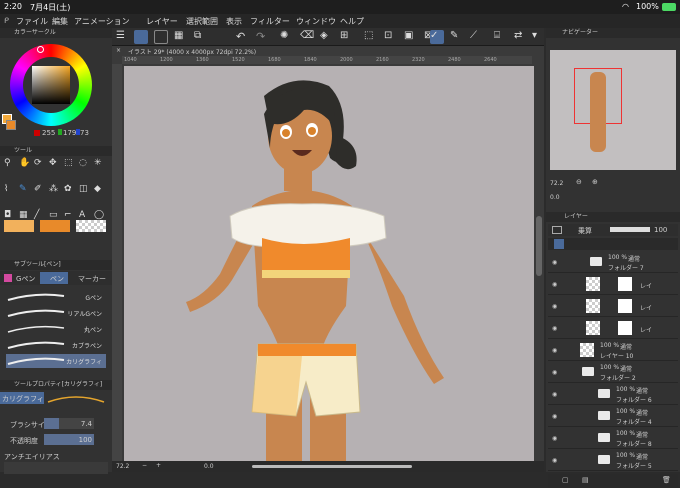 This screenshot has width=680, height=488. What do you see at coordinates (56, 468) in the screenshot?
I see `antialias-options` at bounding box center [56, 468].